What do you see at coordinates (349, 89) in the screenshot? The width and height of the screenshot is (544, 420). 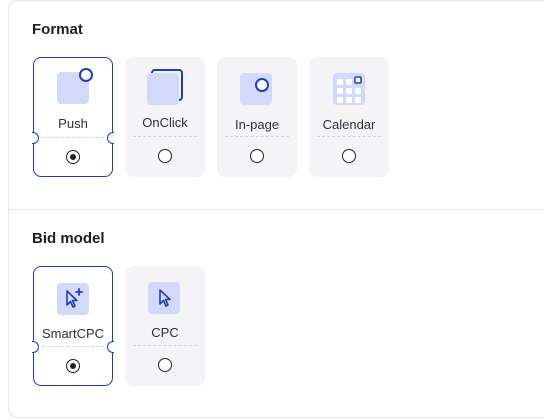 I see `calendar-icon` at bounding box center [349, 89].